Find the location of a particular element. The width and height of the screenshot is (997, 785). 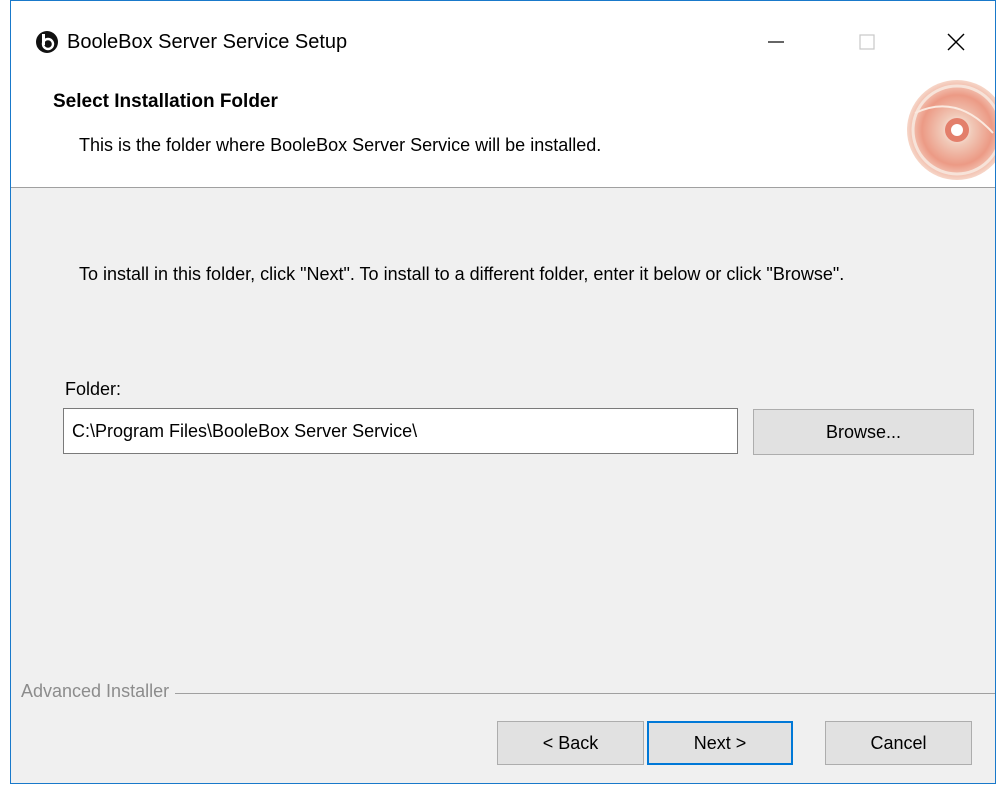

folder-label: Folder: is located at coordinates (93, 389).